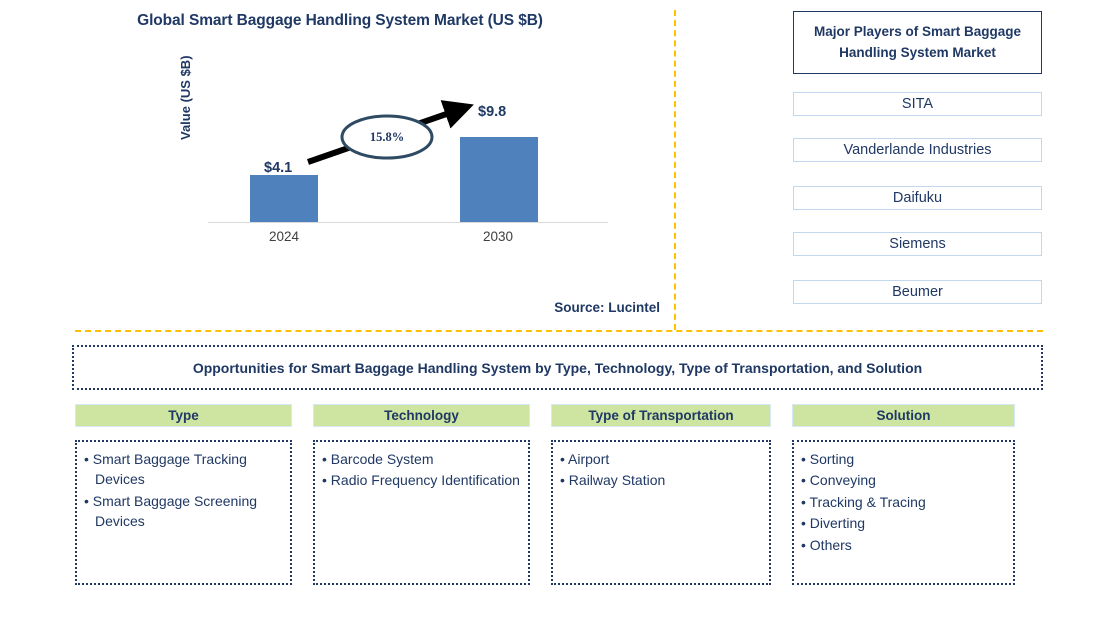  I want to click on list-item: Tracking & Tracing, so click(904, 502).